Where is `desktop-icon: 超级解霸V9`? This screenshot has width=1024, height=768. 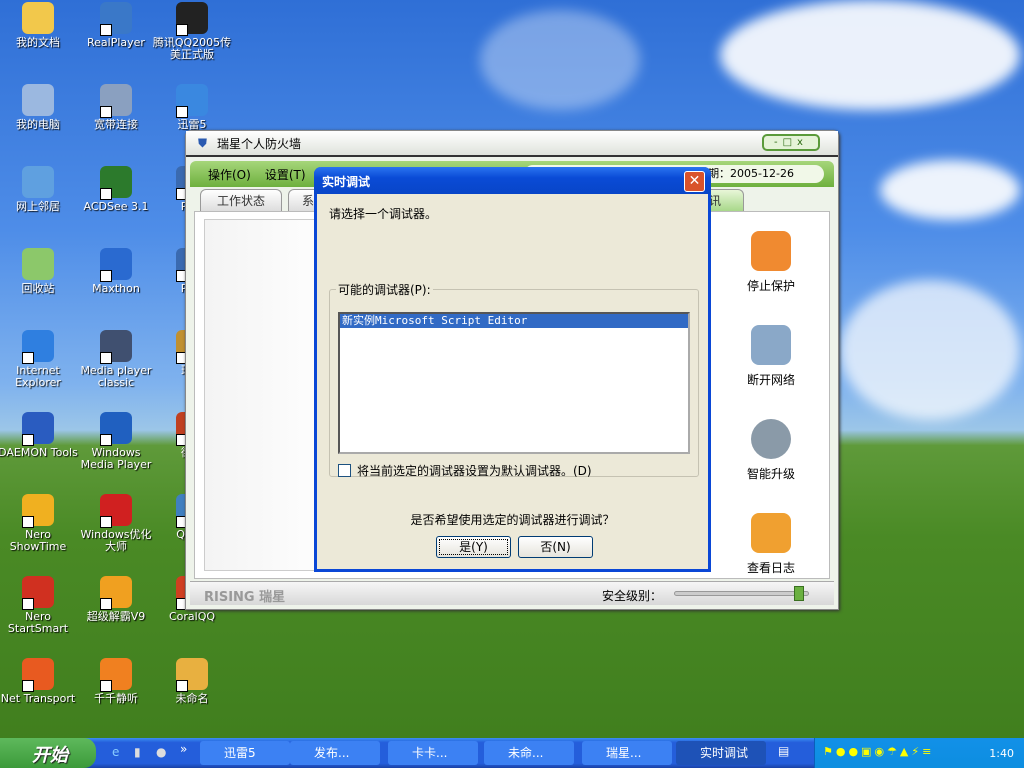
desktop-icon: 超级解霸V9 is located at coordinates (116, 599).